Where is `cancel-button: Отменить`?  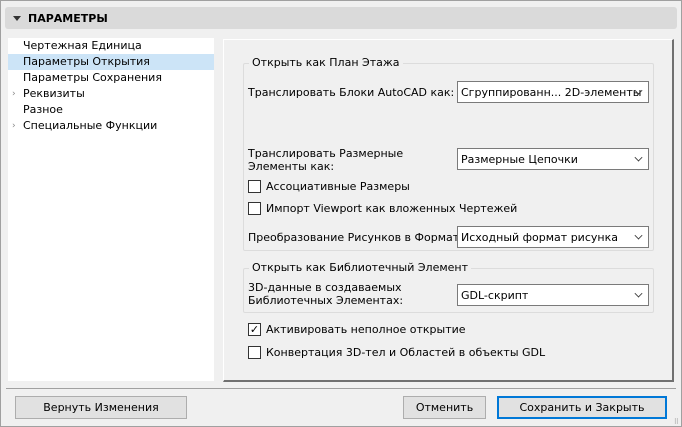
cancel-button: Отменить is located at coordinates (444, 407).